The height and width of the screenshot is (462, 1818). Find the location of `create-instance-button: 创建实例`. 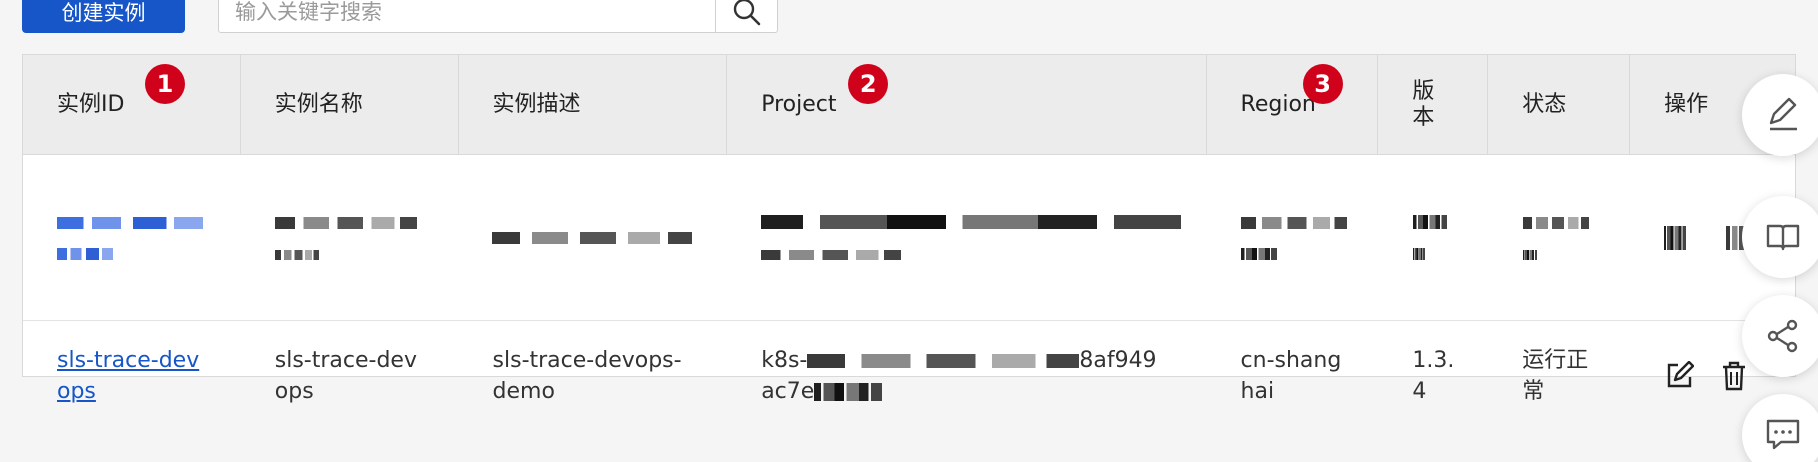

create-instance-button: 创建实例 is located at coordinates (103, 16).